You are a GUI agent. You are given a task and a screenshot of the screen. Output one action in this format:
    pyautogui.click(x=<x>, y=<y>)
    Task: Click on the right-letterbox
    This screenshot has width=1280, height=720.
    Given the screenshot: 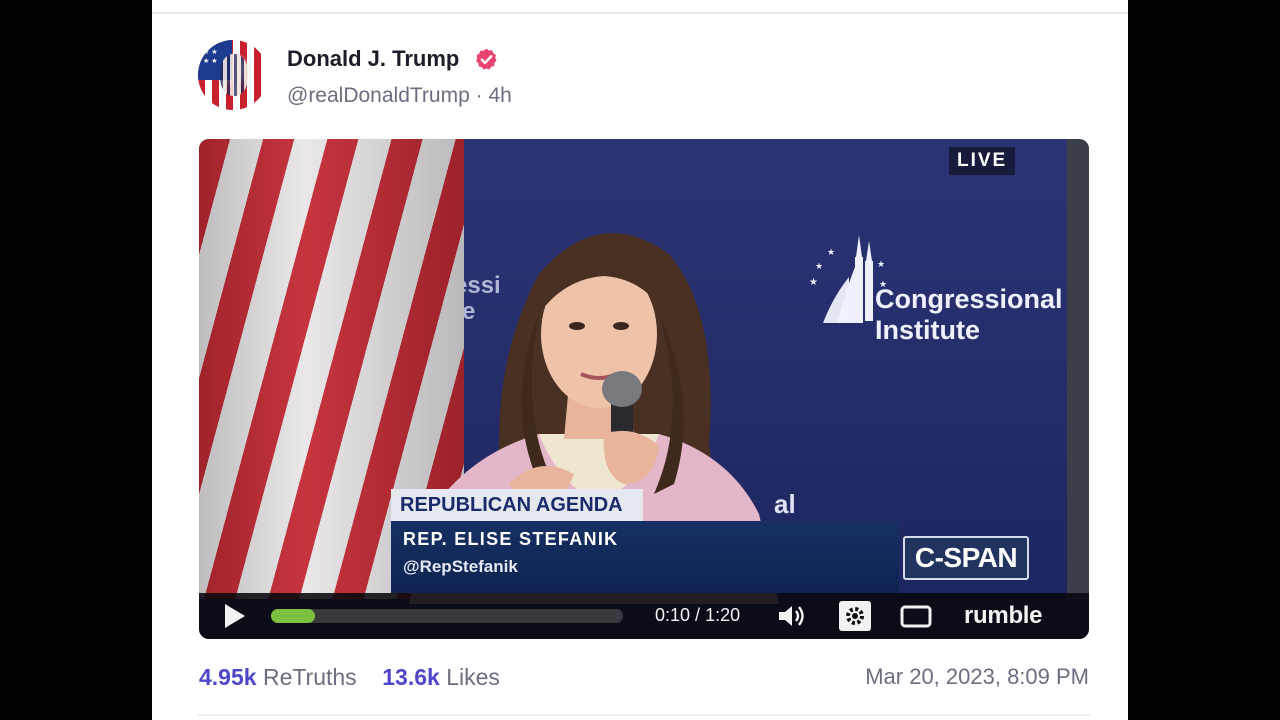 What is the action you would take?
    pyautogui.click(x=1204, y=360)
    